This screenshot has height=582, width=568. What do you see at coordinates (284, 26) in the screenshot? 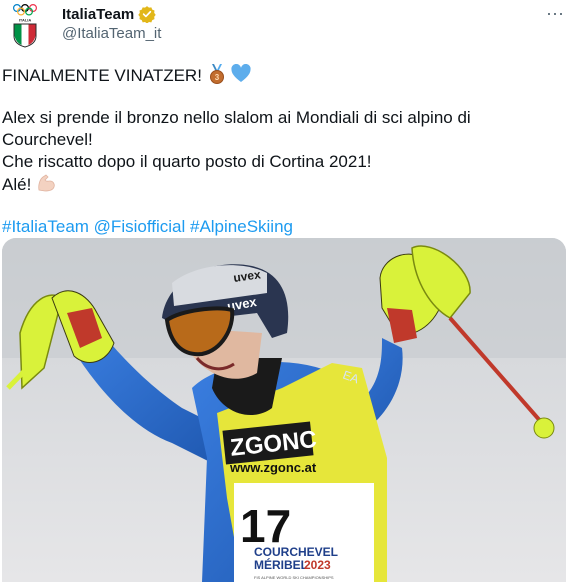
I see `tweet-header: ITALIA ItaliaTeam @ItaliaTeam_it ···` at bounding box center [284, 26].